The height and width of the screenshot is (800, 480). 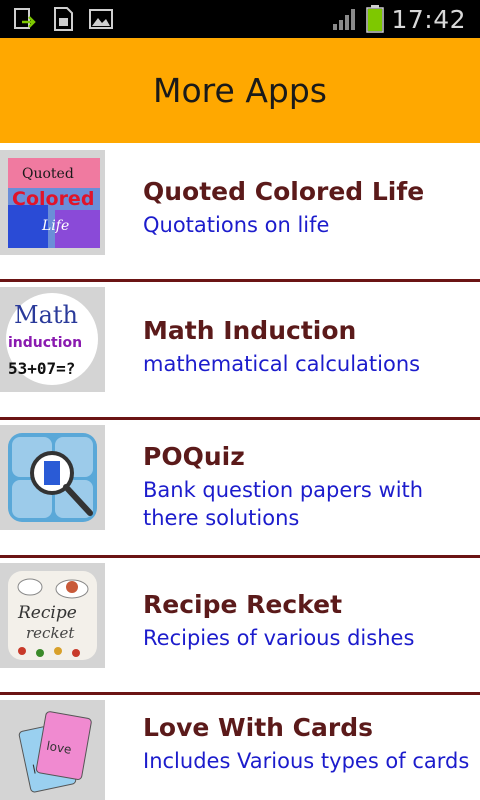 What do you see at coordinates (50, 633) in the screenshot?
I see `svg-text: recket` at bounding box center [50, 633].